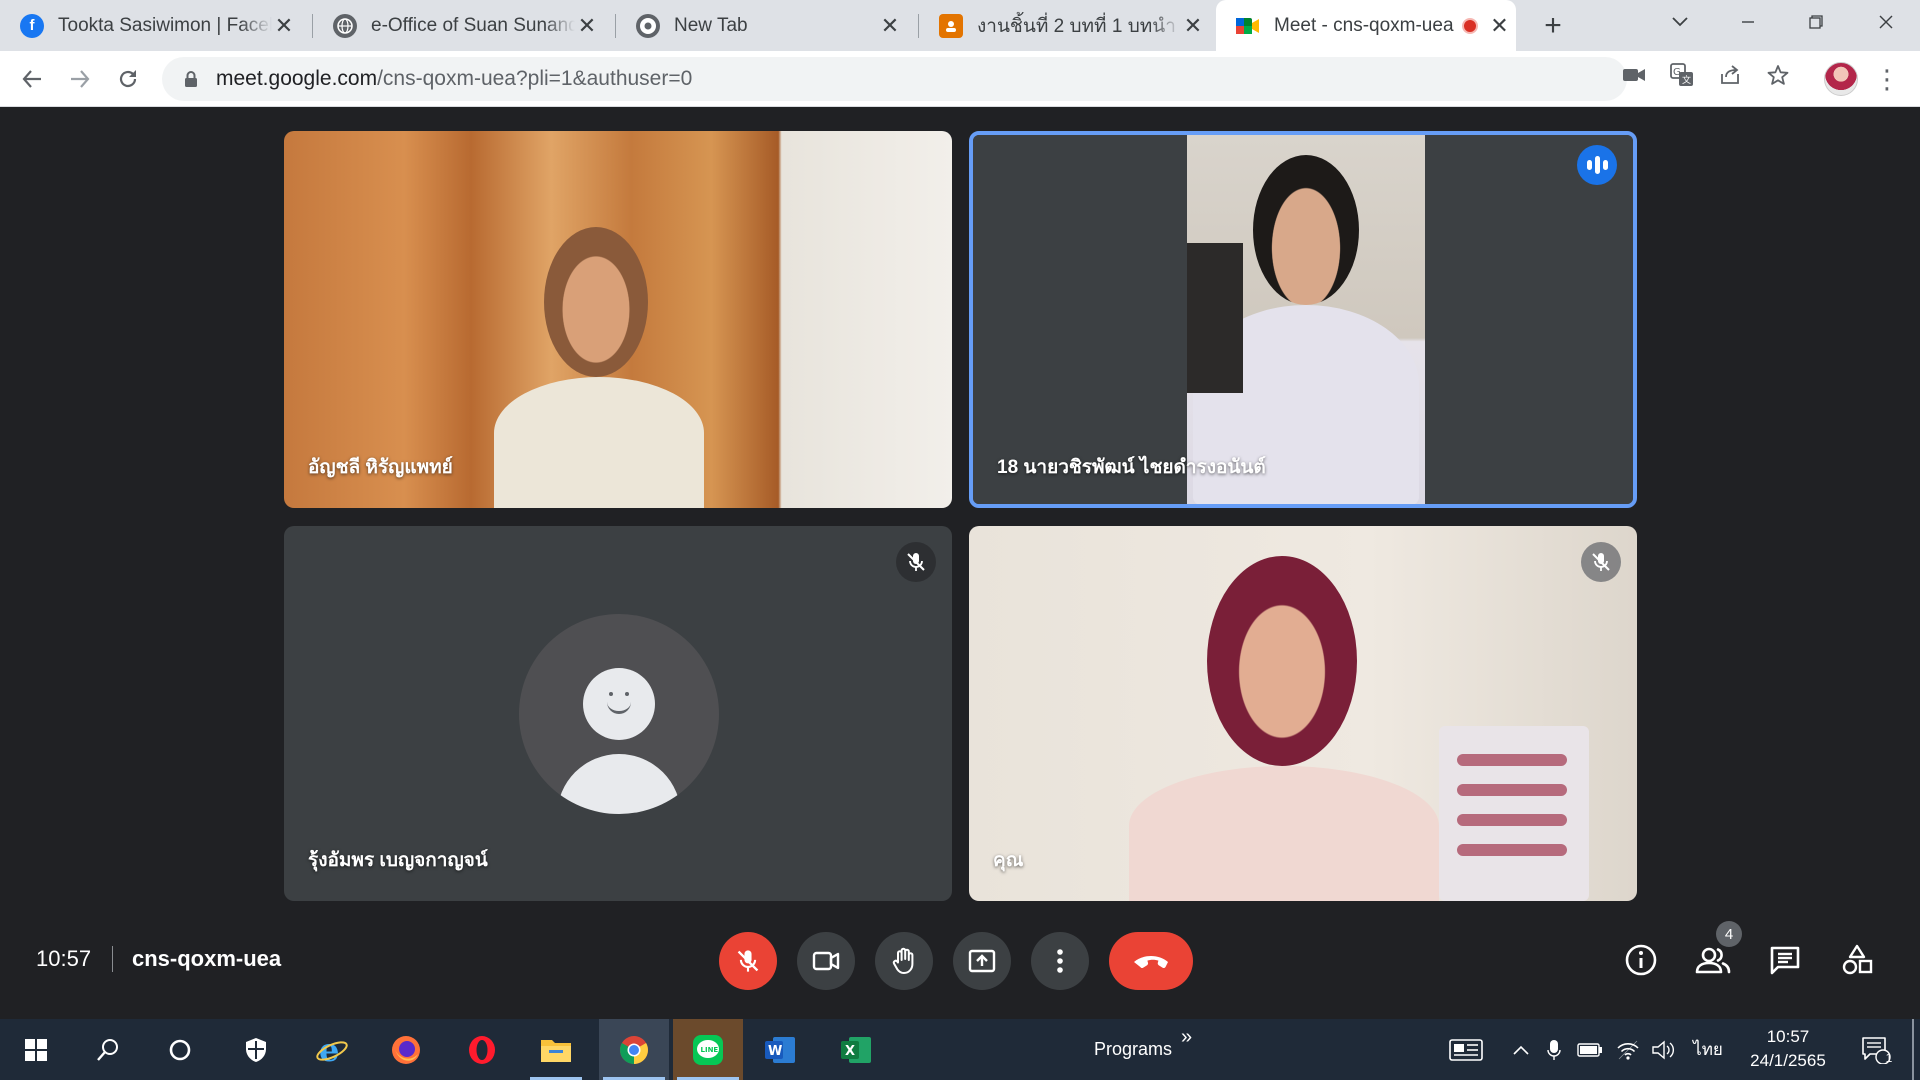 The height and width of the screenshot is (1080, 1920). What do you see at coordinates (1641, 960) in the screenshot?
I see `meeting-details-button` at bounding box center [1641, 960].